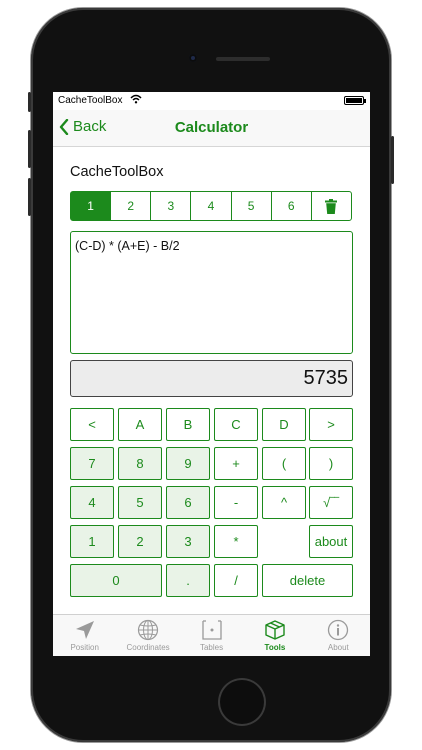 The width and height of the screenshot is (422, 750). Describe the element at coordinates (236, 580) in the screenshot. I see `key-divide: /` at that location.